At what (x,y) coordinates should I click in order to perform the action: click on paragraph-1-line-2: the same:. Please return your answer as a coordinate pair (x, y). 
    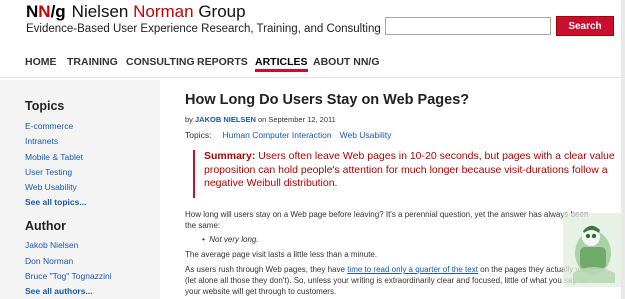
    Looking at the image, I should click on (203, 225).